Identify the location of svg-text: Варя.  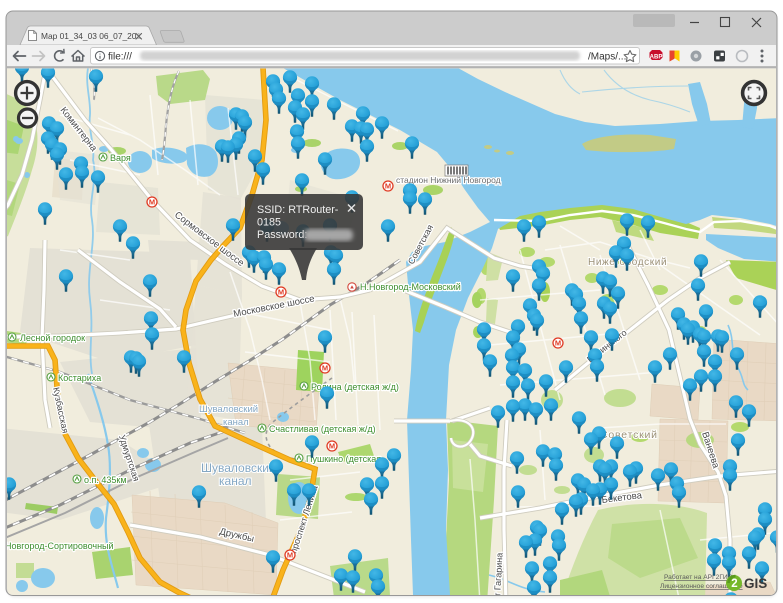
(120, 158).